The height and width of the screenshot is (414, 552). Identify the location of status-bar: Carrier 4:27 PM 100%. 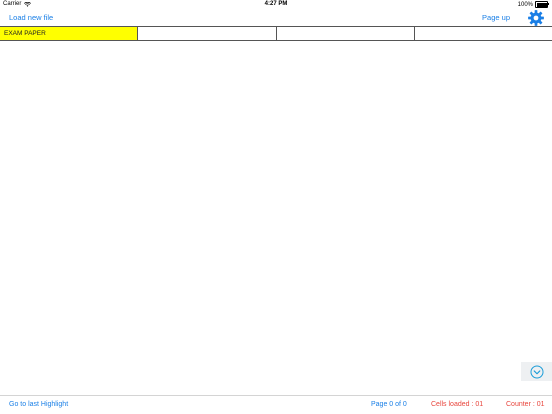
(276, 4).